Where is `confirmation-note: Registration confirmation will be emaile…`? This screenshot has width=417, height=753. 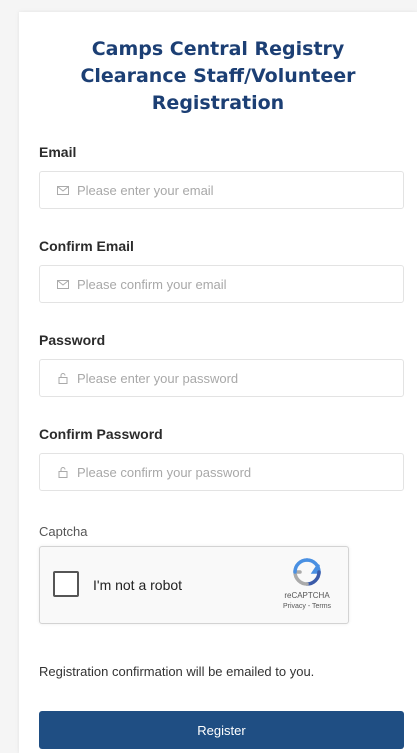 confirmation-note: Registration confirmation will be emaile… is located at coordinates (177, 671).